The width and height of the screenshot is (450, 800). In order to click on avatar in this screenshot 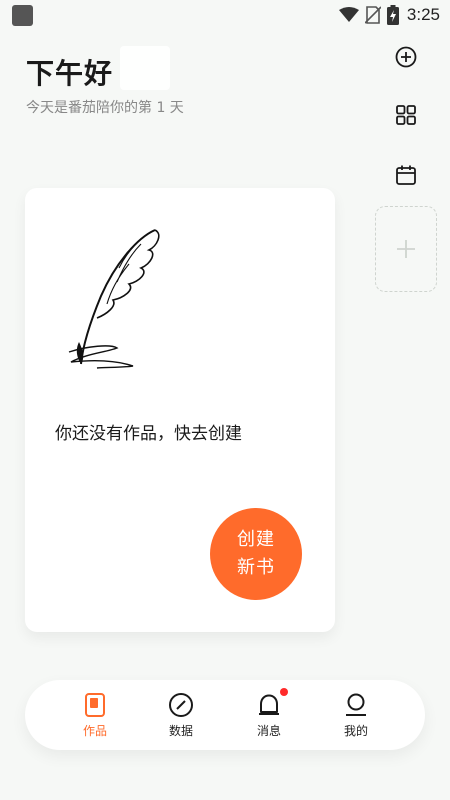, I will do `click(145, 68)`.